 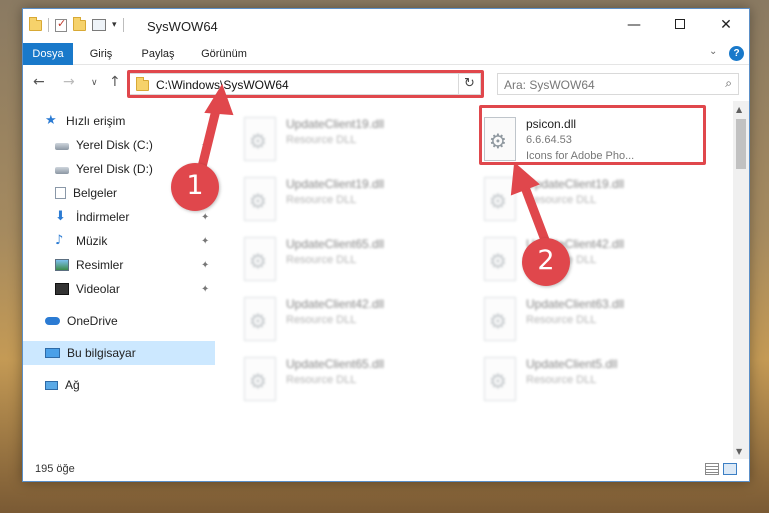 I want to click on arrow-1-head, so click(x=219, y=99).